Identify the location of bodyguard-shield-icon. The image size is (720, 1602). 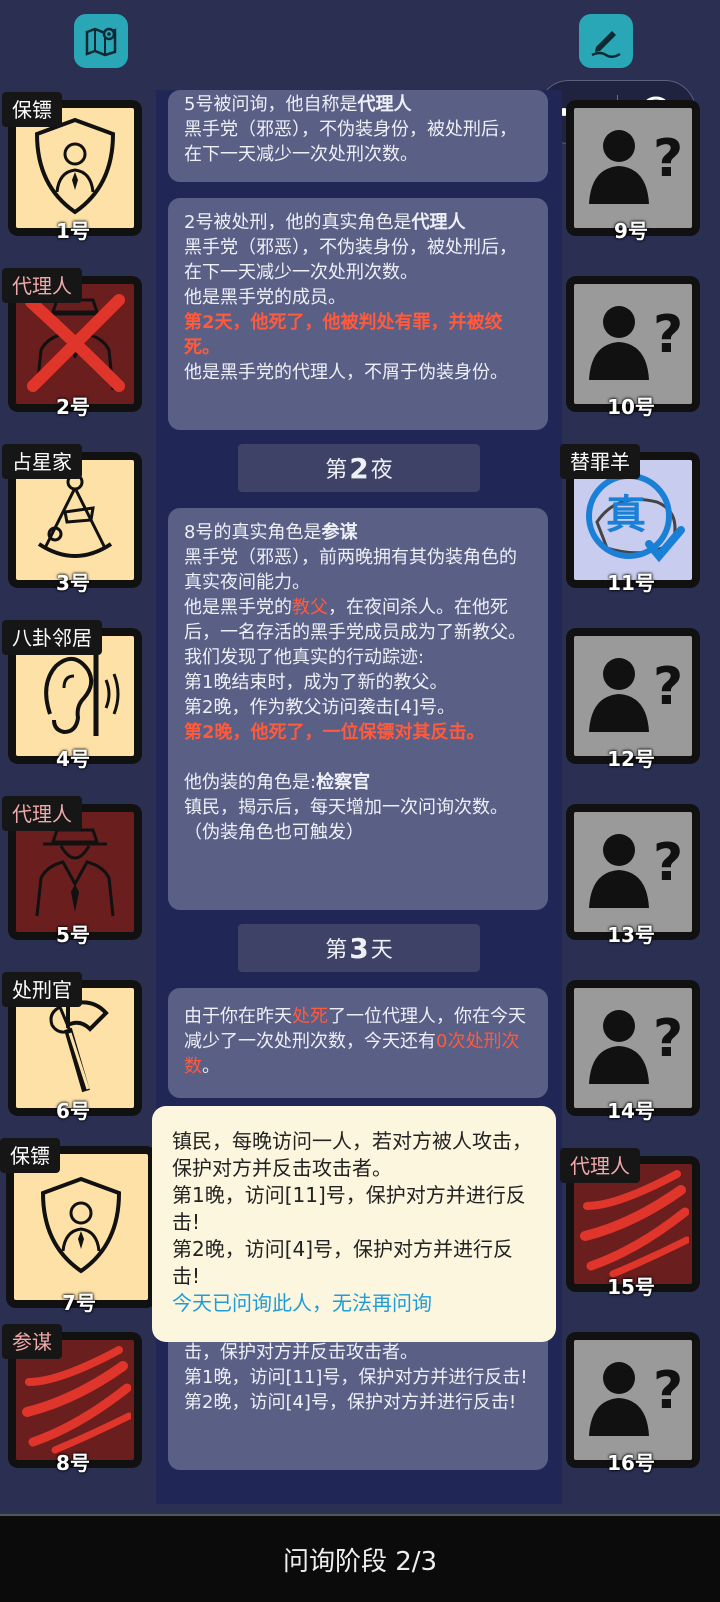
(75, 168).